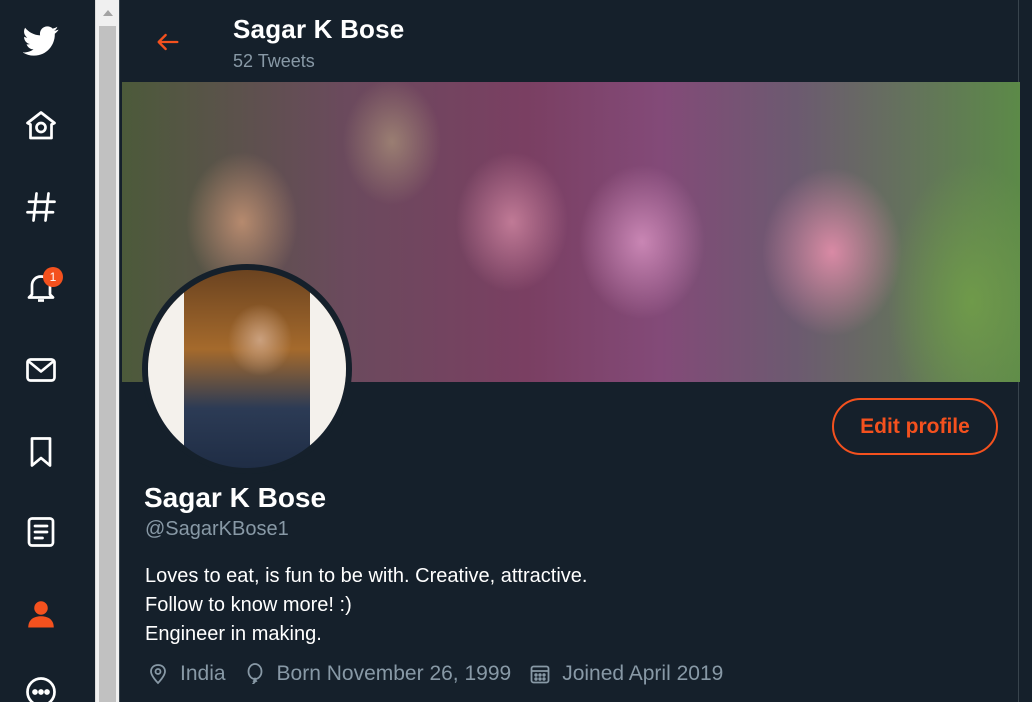 The height and width of the screenshot is (702, 1032). What do you see at coordinates (41, 40) in the screenshot?
I see `twitter-logo-icon` at bounding box center [41, 40].